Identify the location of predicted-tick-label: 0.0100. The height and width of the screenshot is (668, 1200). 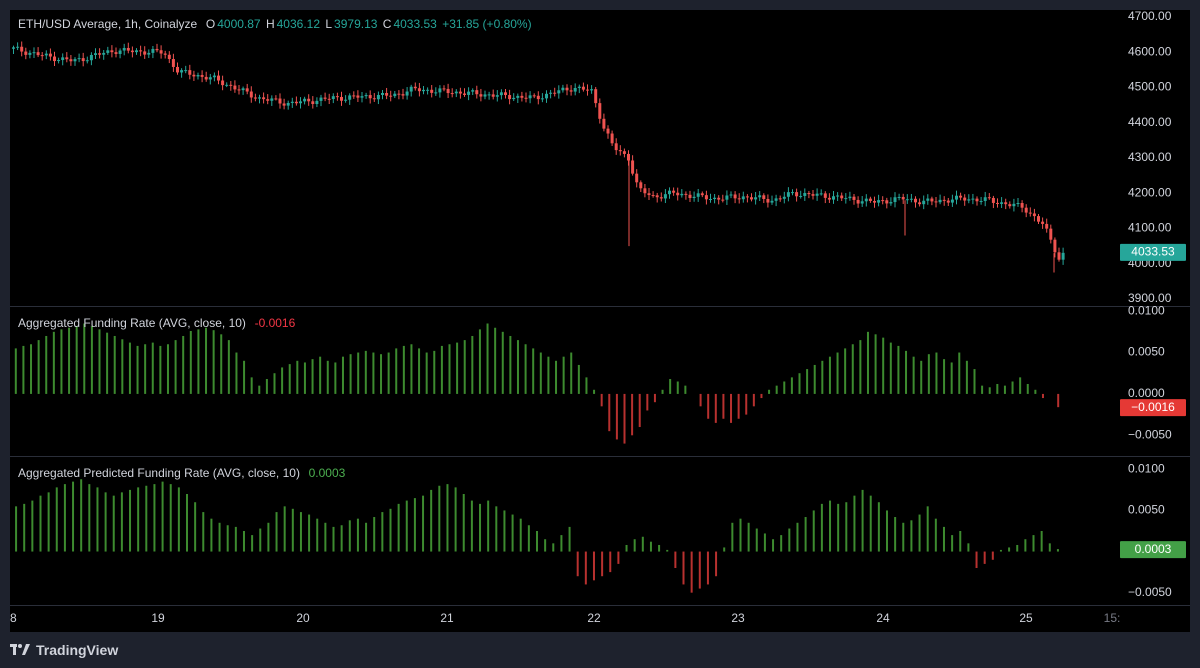
(1146, 469).